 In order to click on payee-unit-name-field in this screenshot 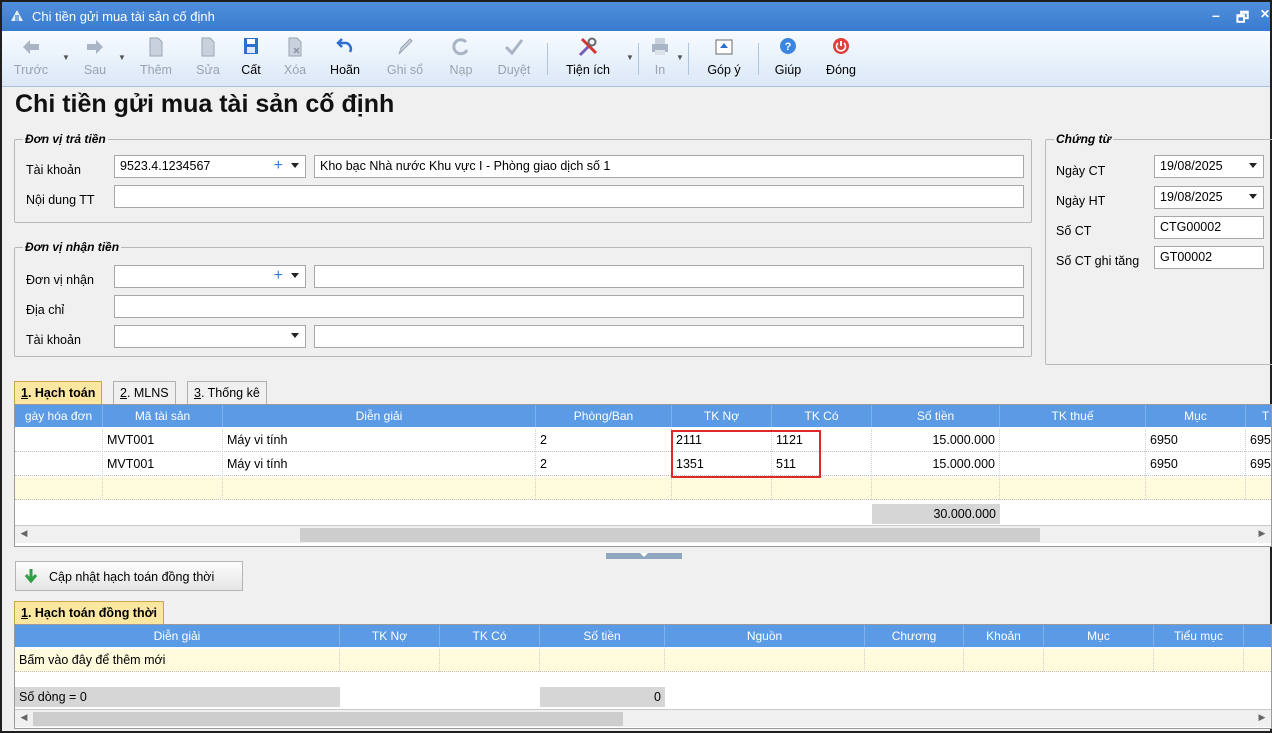, I will do `click(669, 276)`.